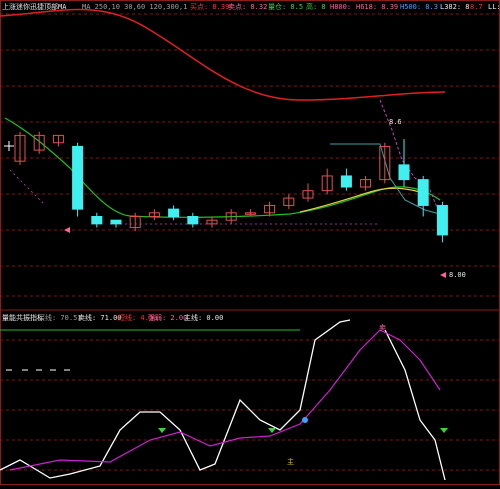 Image resolution: width=500 pixels, height=489 pixels. What do you see at coordinates (27, 187) in the screenshot?
I see `left-dotted-line` at bounding box center [27, 187].